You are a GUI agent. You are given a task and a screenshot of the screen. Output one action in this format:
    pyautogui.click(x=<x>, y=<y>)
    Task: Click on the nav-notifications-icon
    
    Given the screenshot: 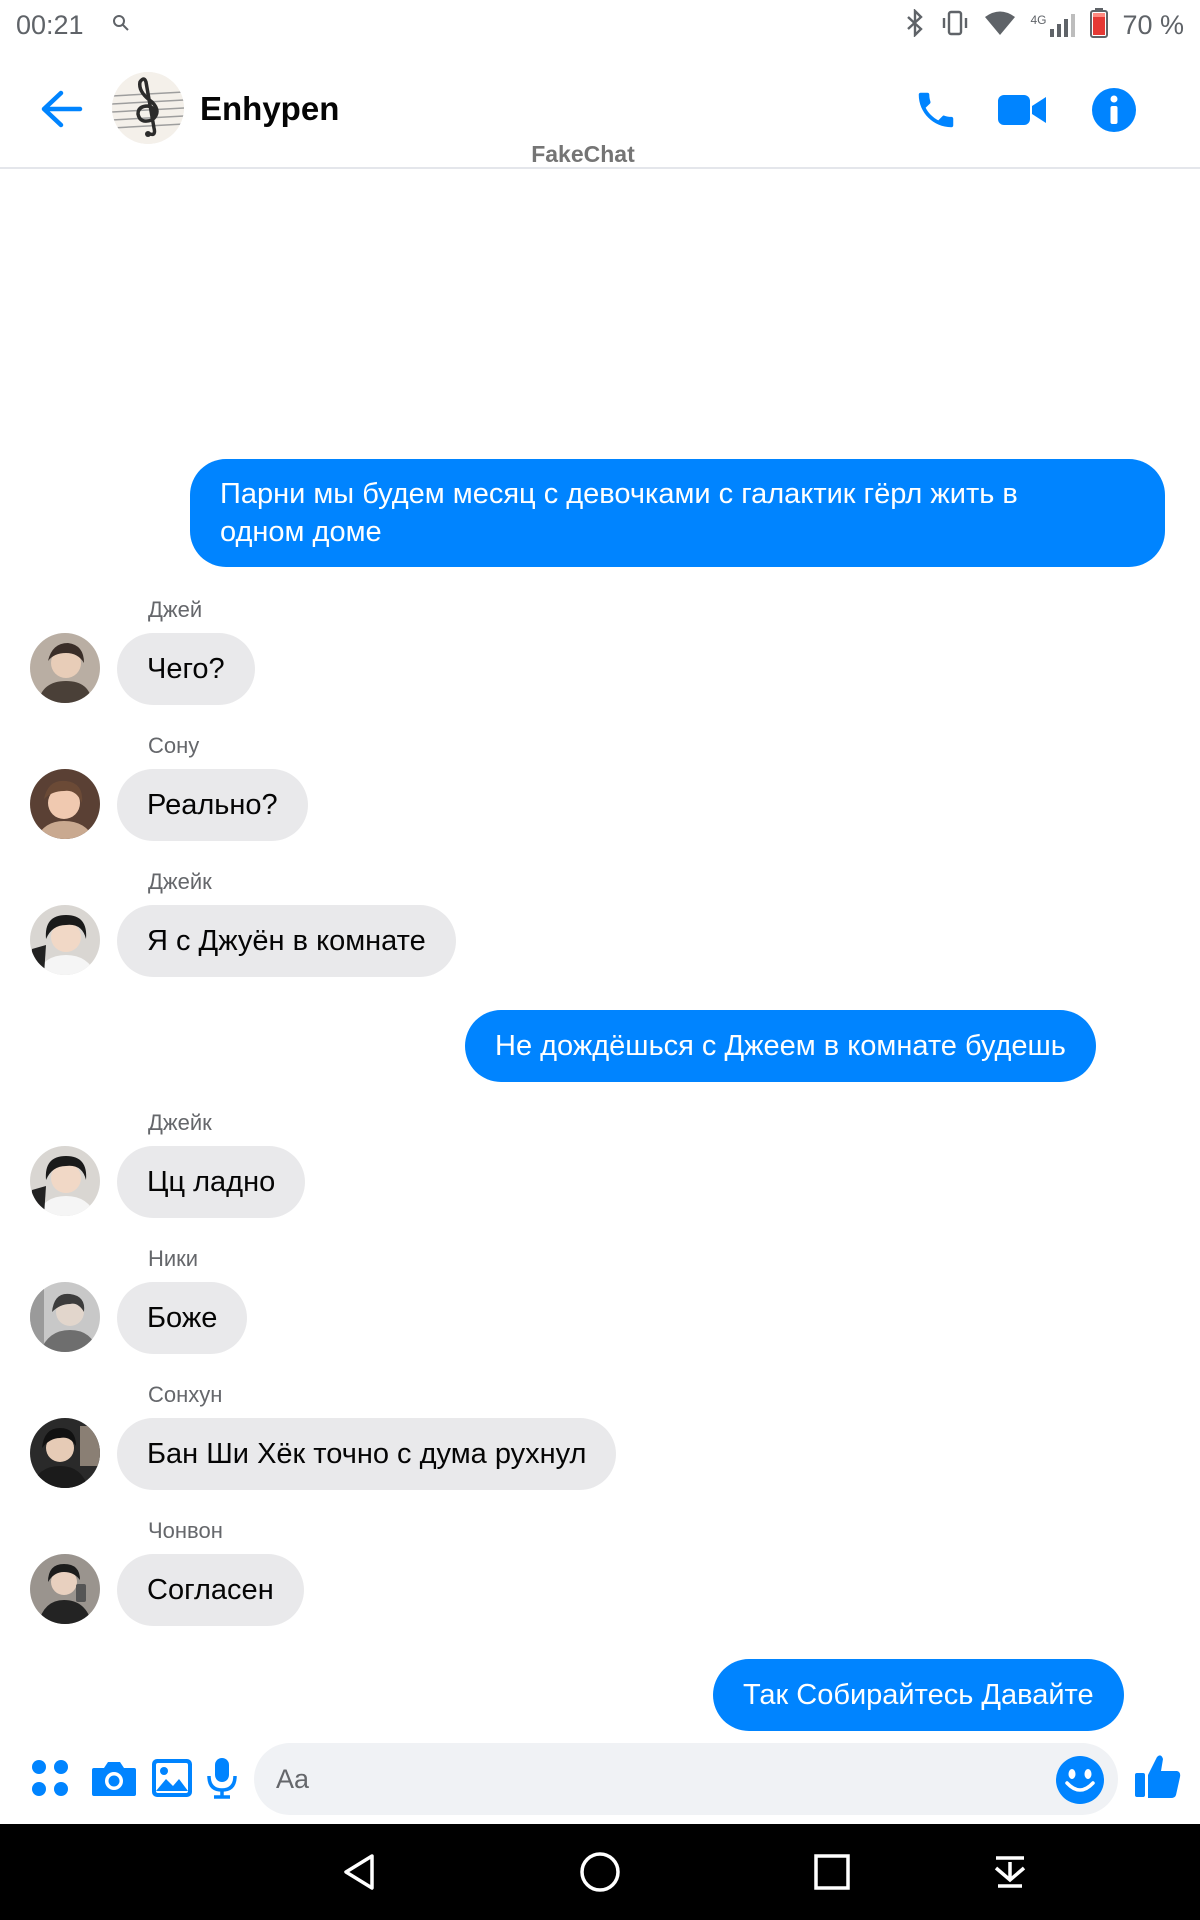 What is the action you would take?
    pyautogui.click(x=1010, y=1872)
    